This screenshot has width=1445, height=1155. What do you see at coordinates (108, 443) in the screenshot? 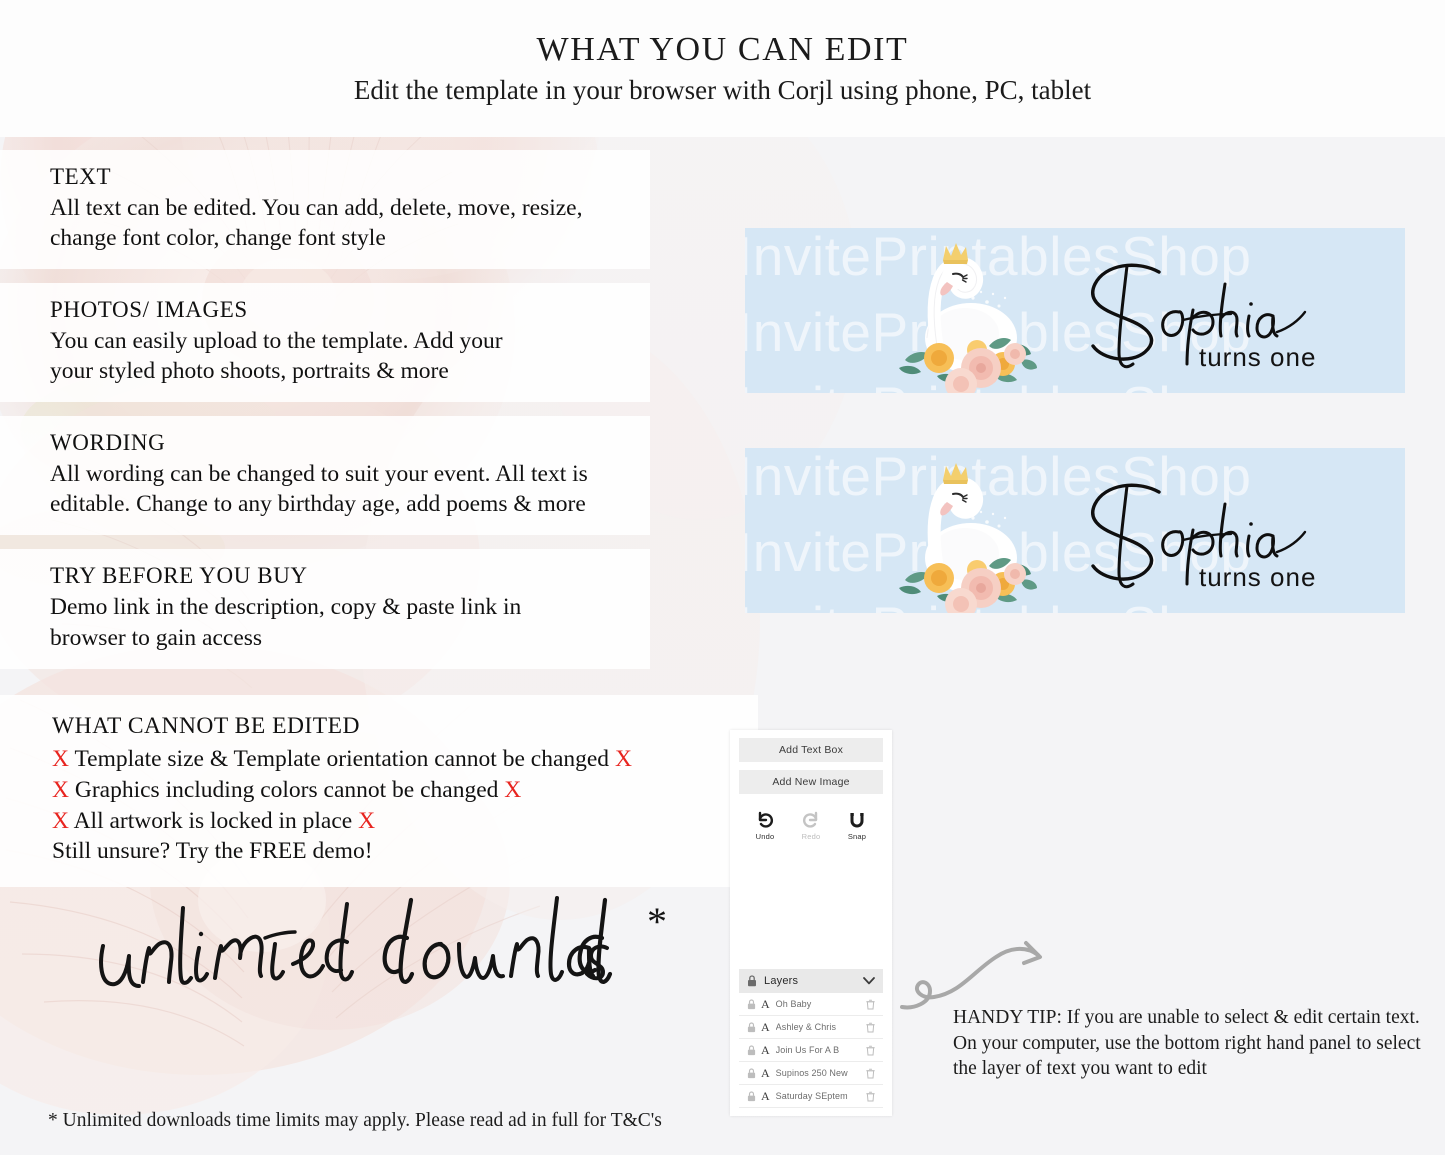
I see `feature-title: WORDING` at bounding box center [108, 443].